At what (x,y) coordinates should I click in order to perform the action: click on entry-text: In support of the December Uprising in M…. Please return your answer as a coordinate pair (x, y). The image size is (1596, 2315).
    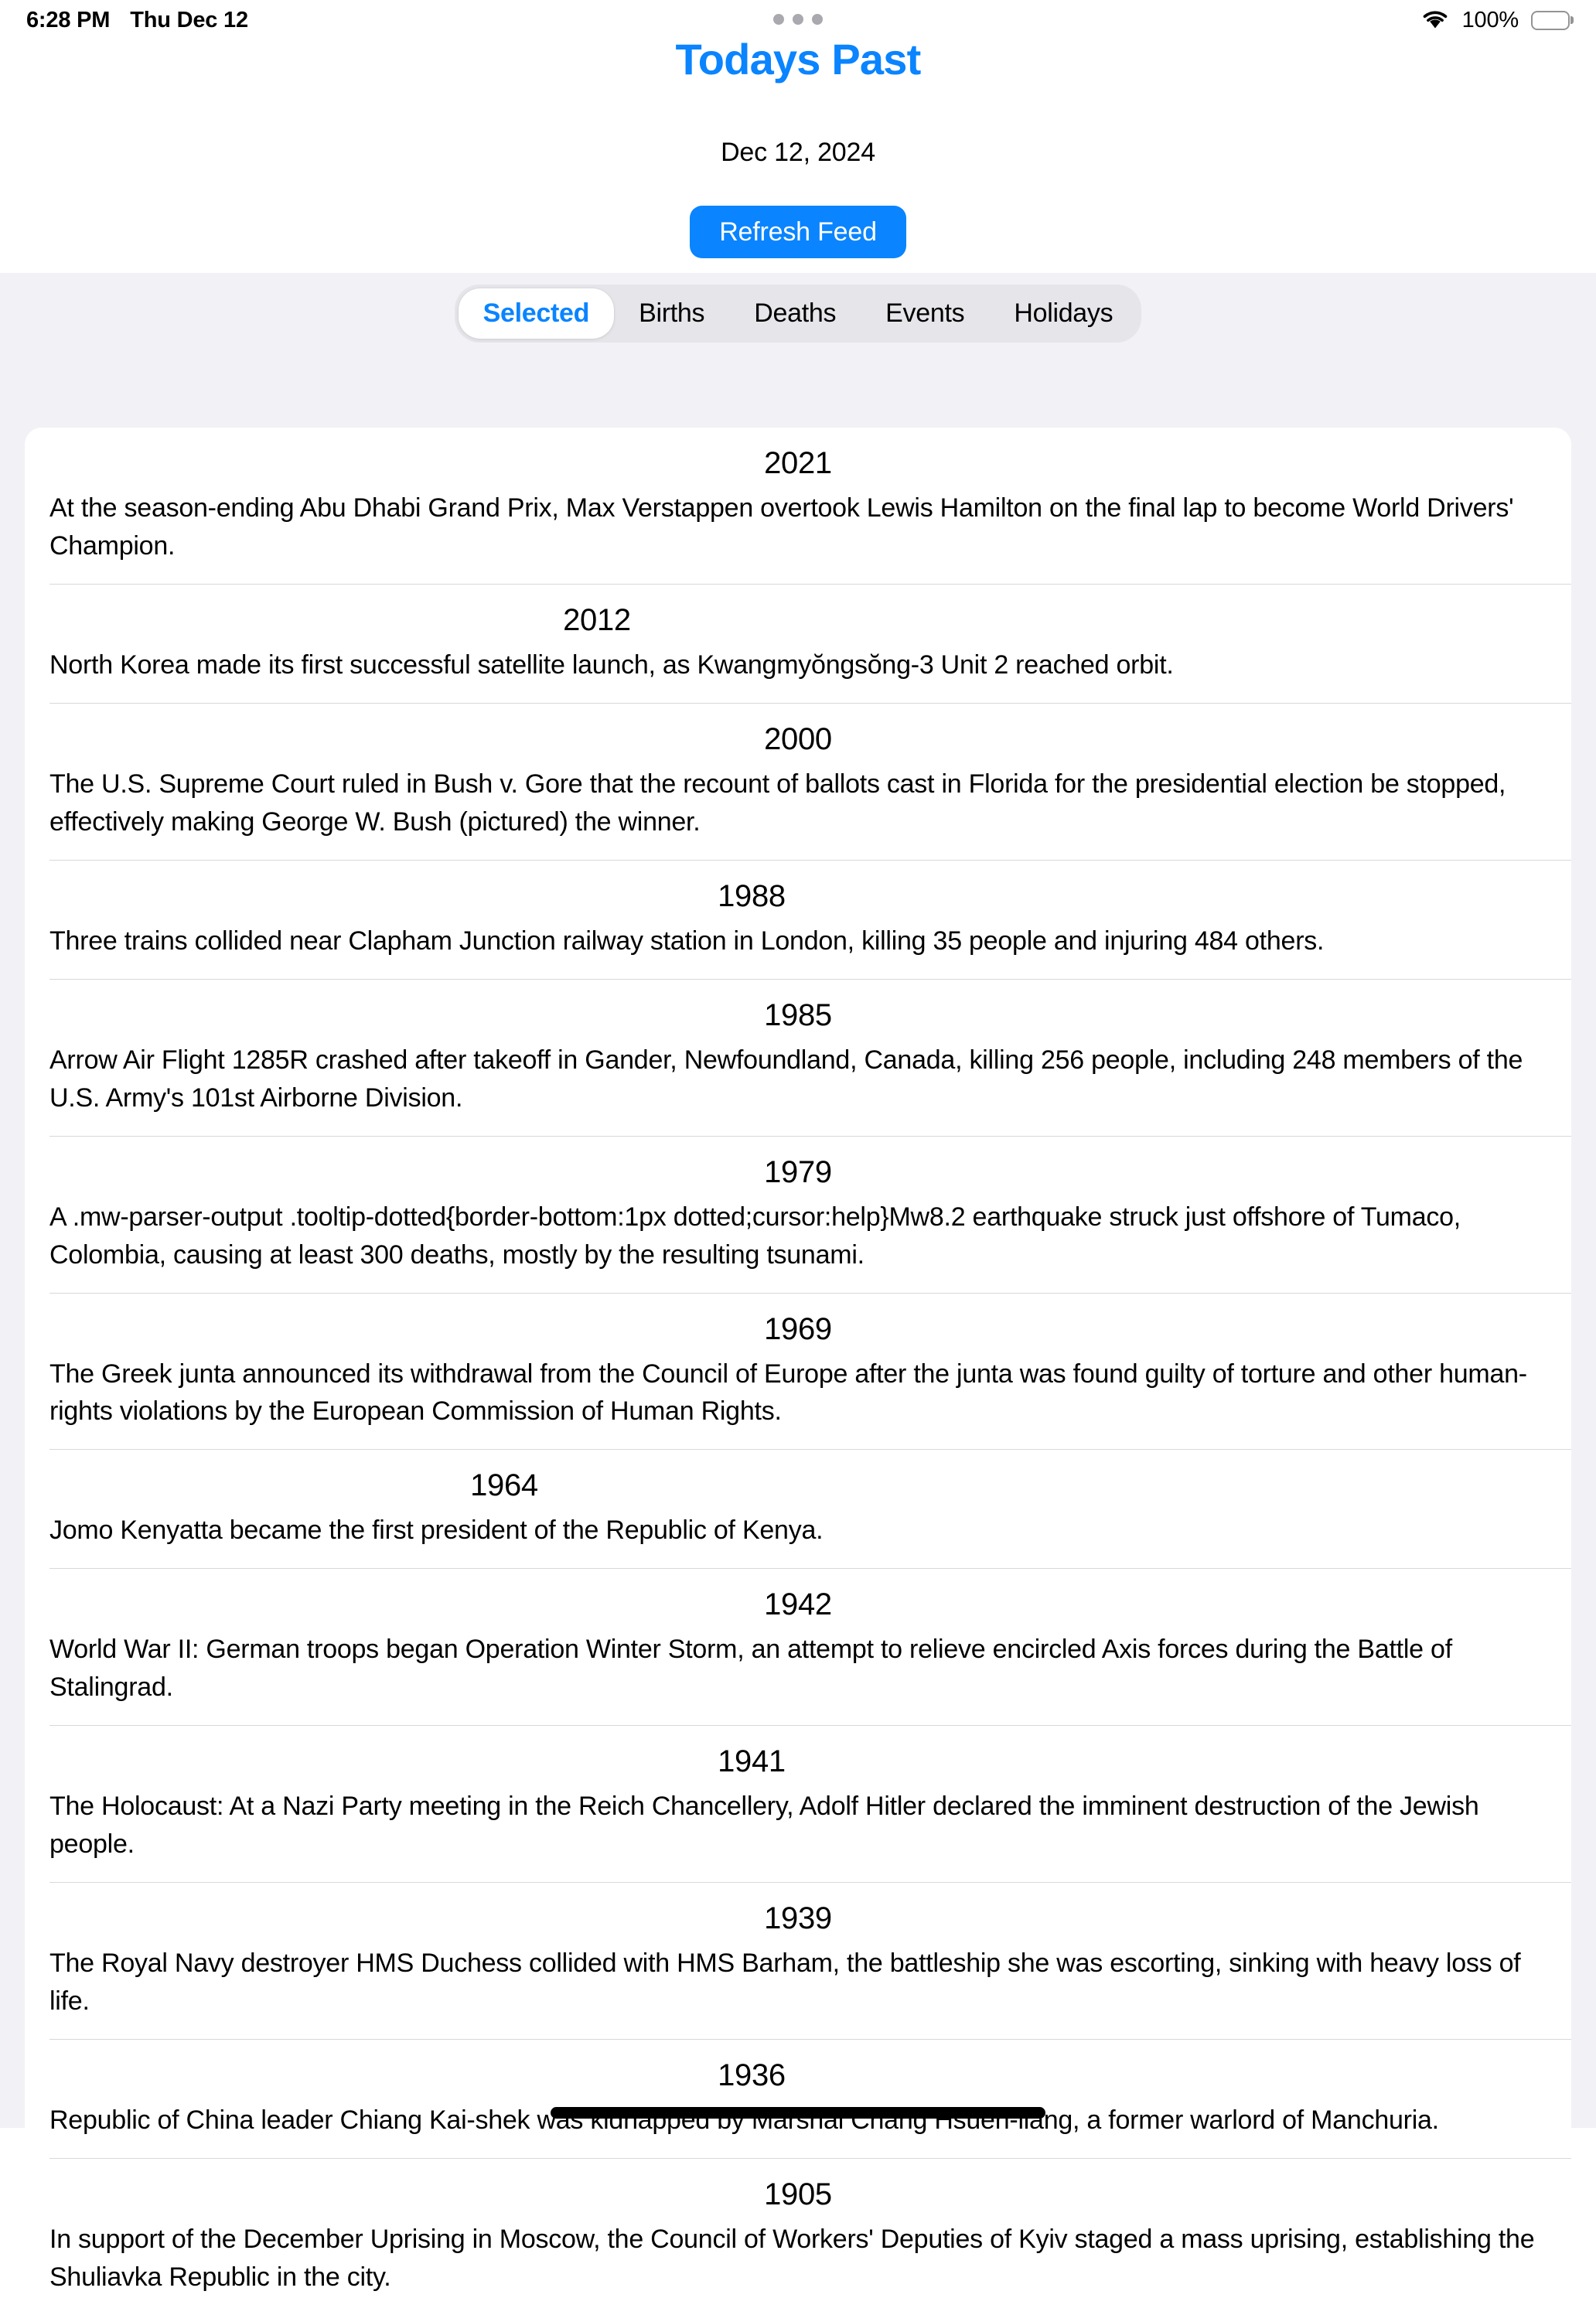
    Looking at the image, I should click on (798, 2268).